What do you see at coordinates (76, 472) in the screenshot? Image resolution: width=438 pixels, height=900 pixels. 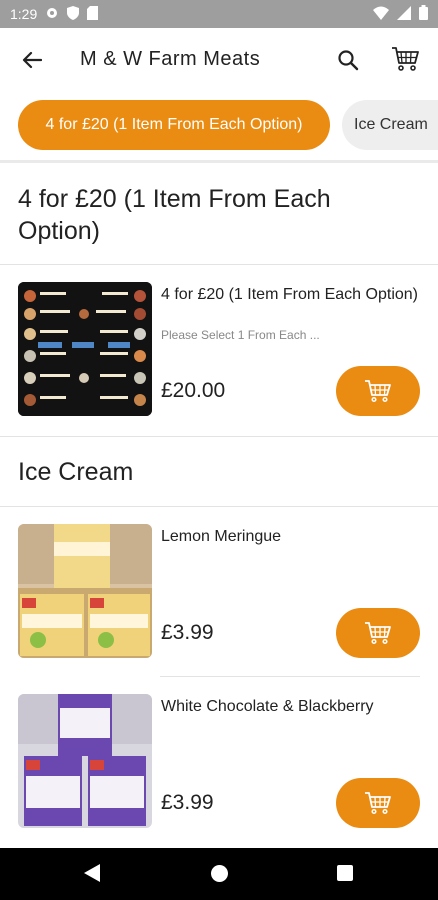 I see `section-title-ice-cream: Ice Cream` at bounding box center [76, 472].